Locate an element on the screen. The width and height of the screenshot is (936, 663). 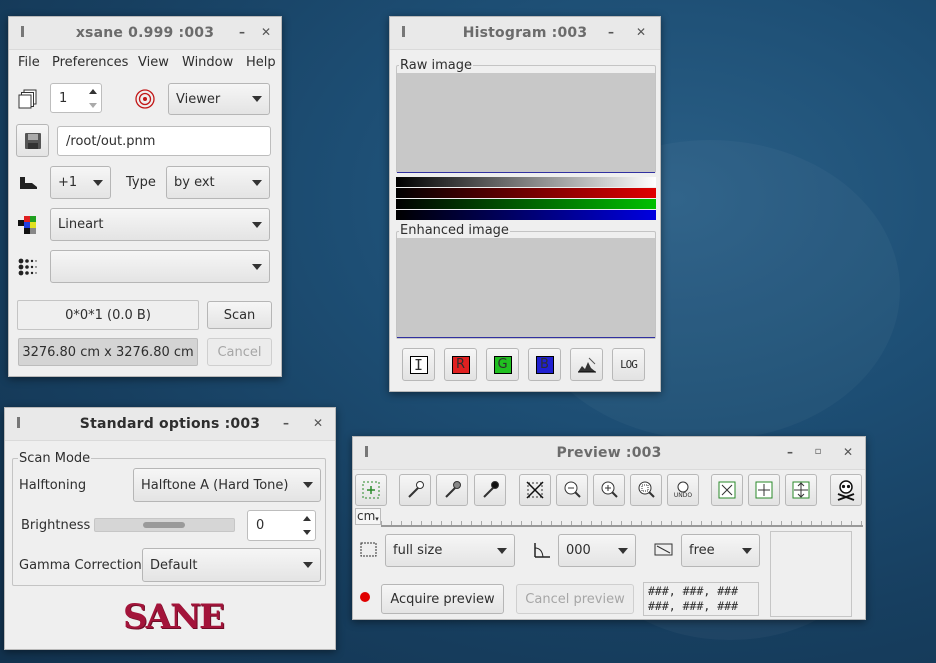
enhanced-histogram-plot is located at coordinates (526, 288).